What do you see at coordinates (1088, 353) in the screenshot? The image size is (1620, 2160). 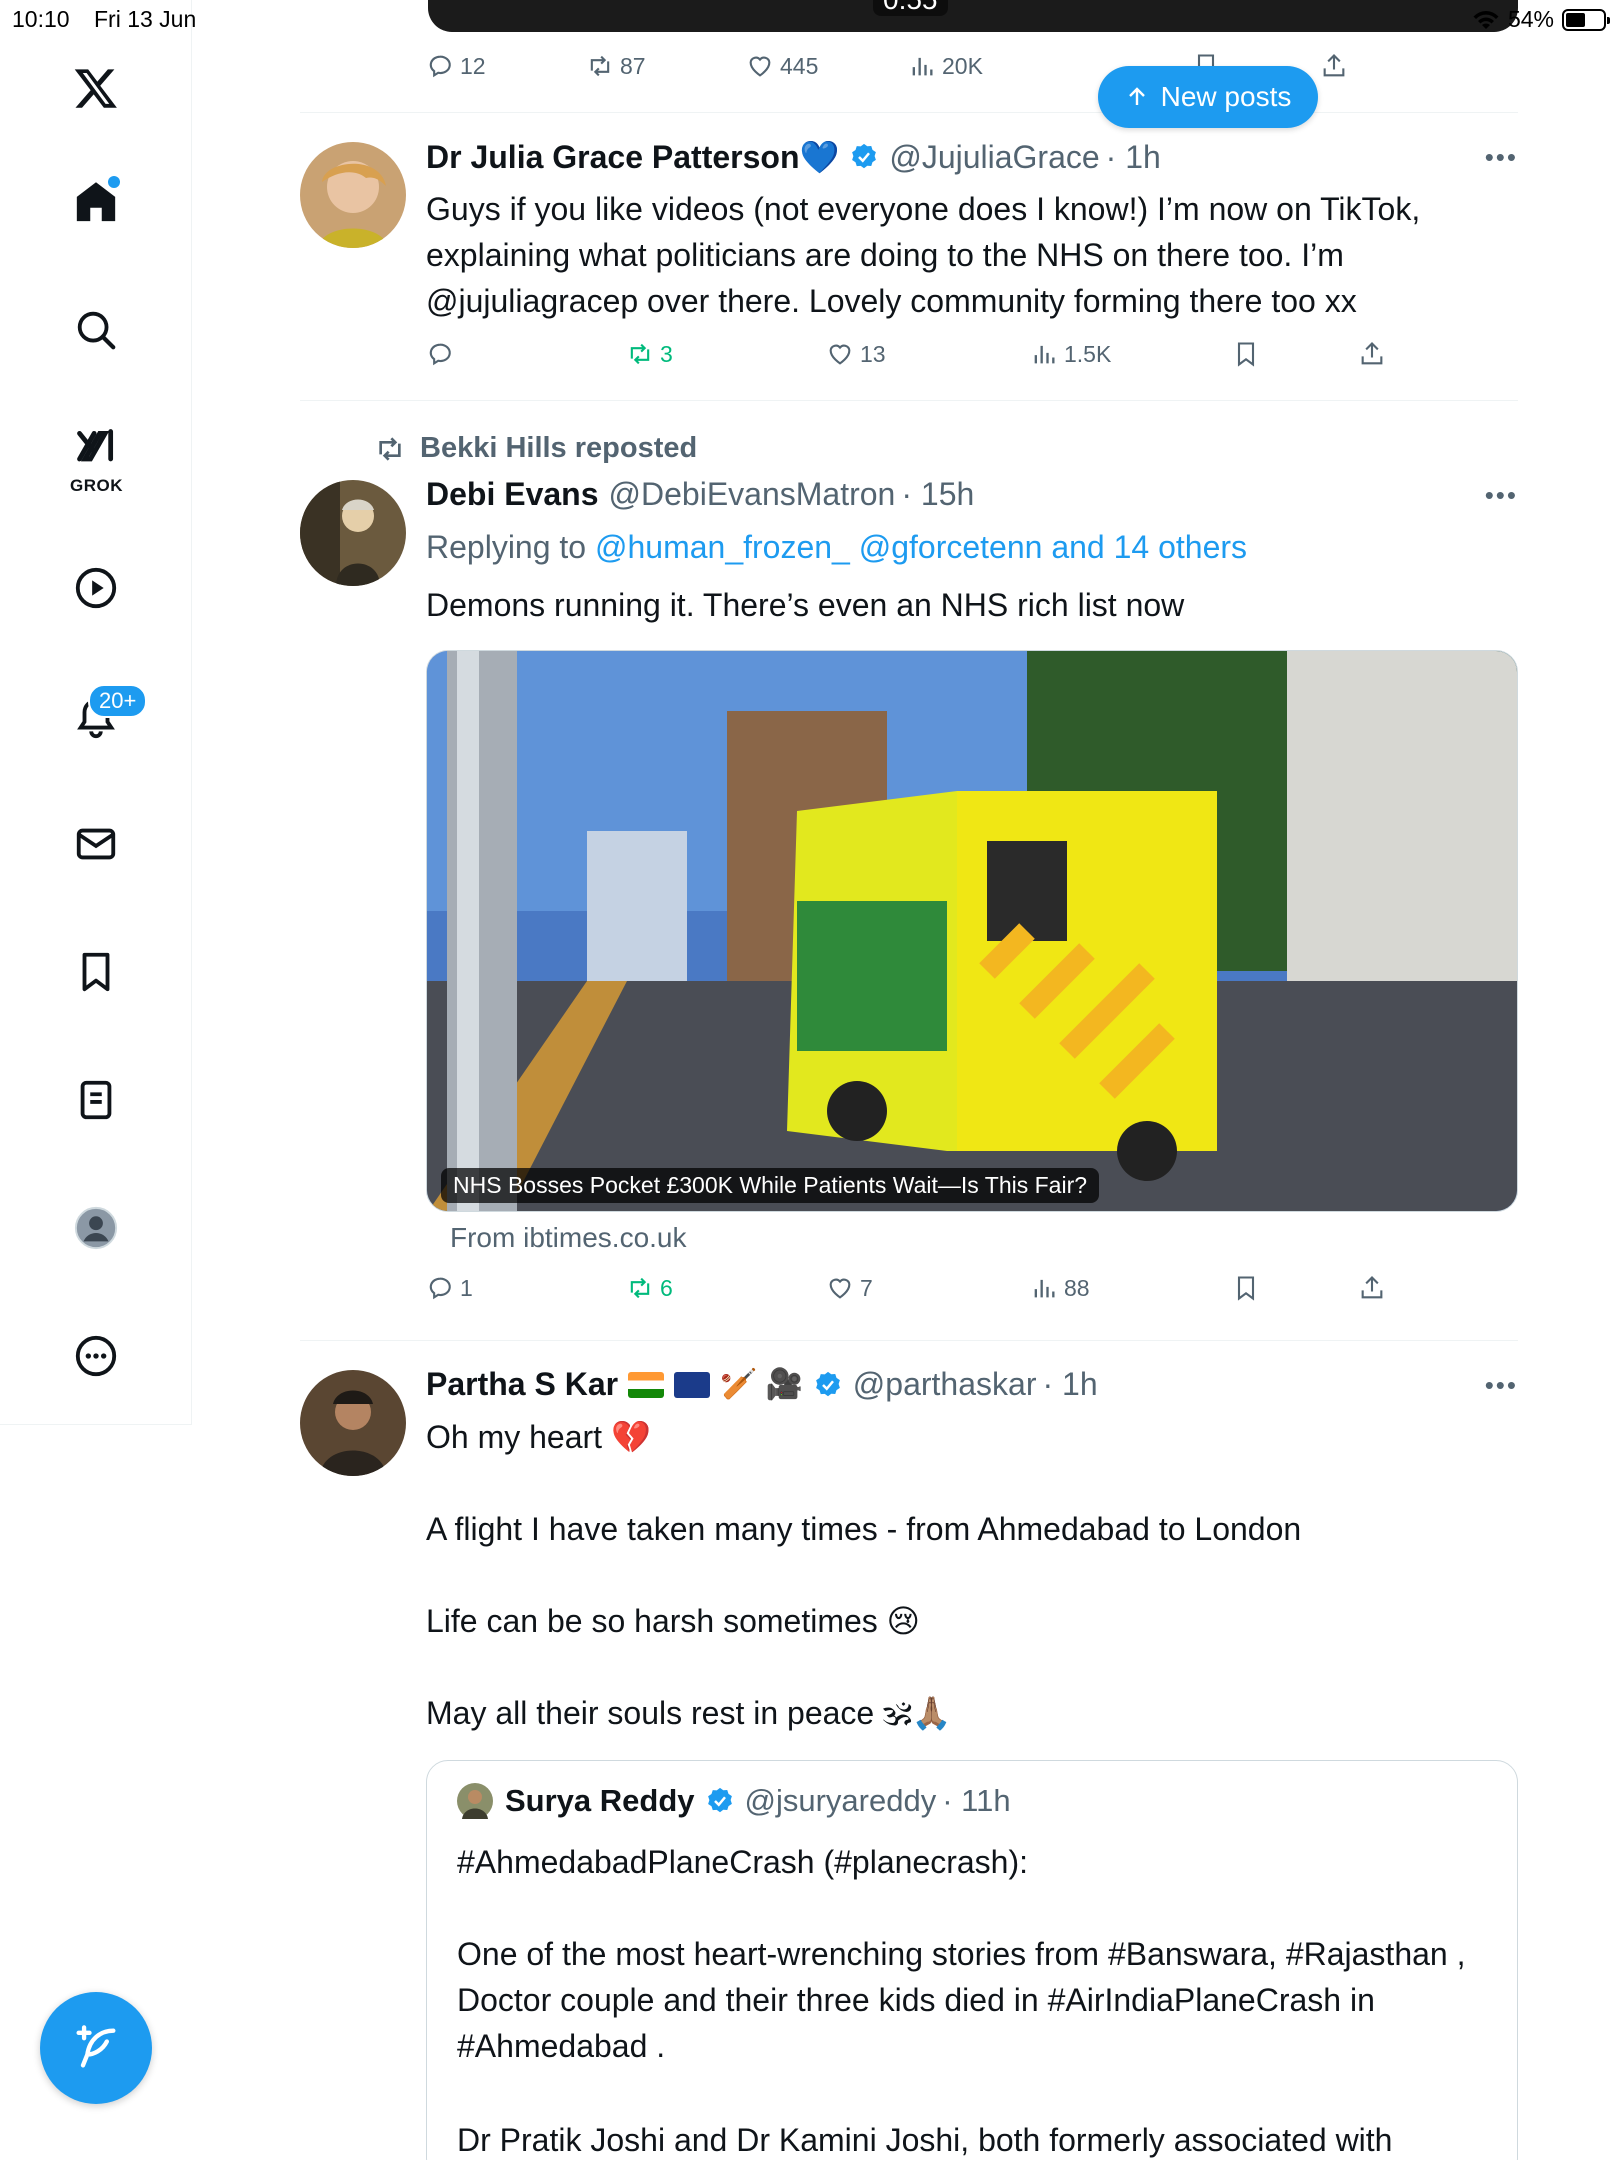 I see `view-count: 1.5K` at bounding box center [1088, 353].